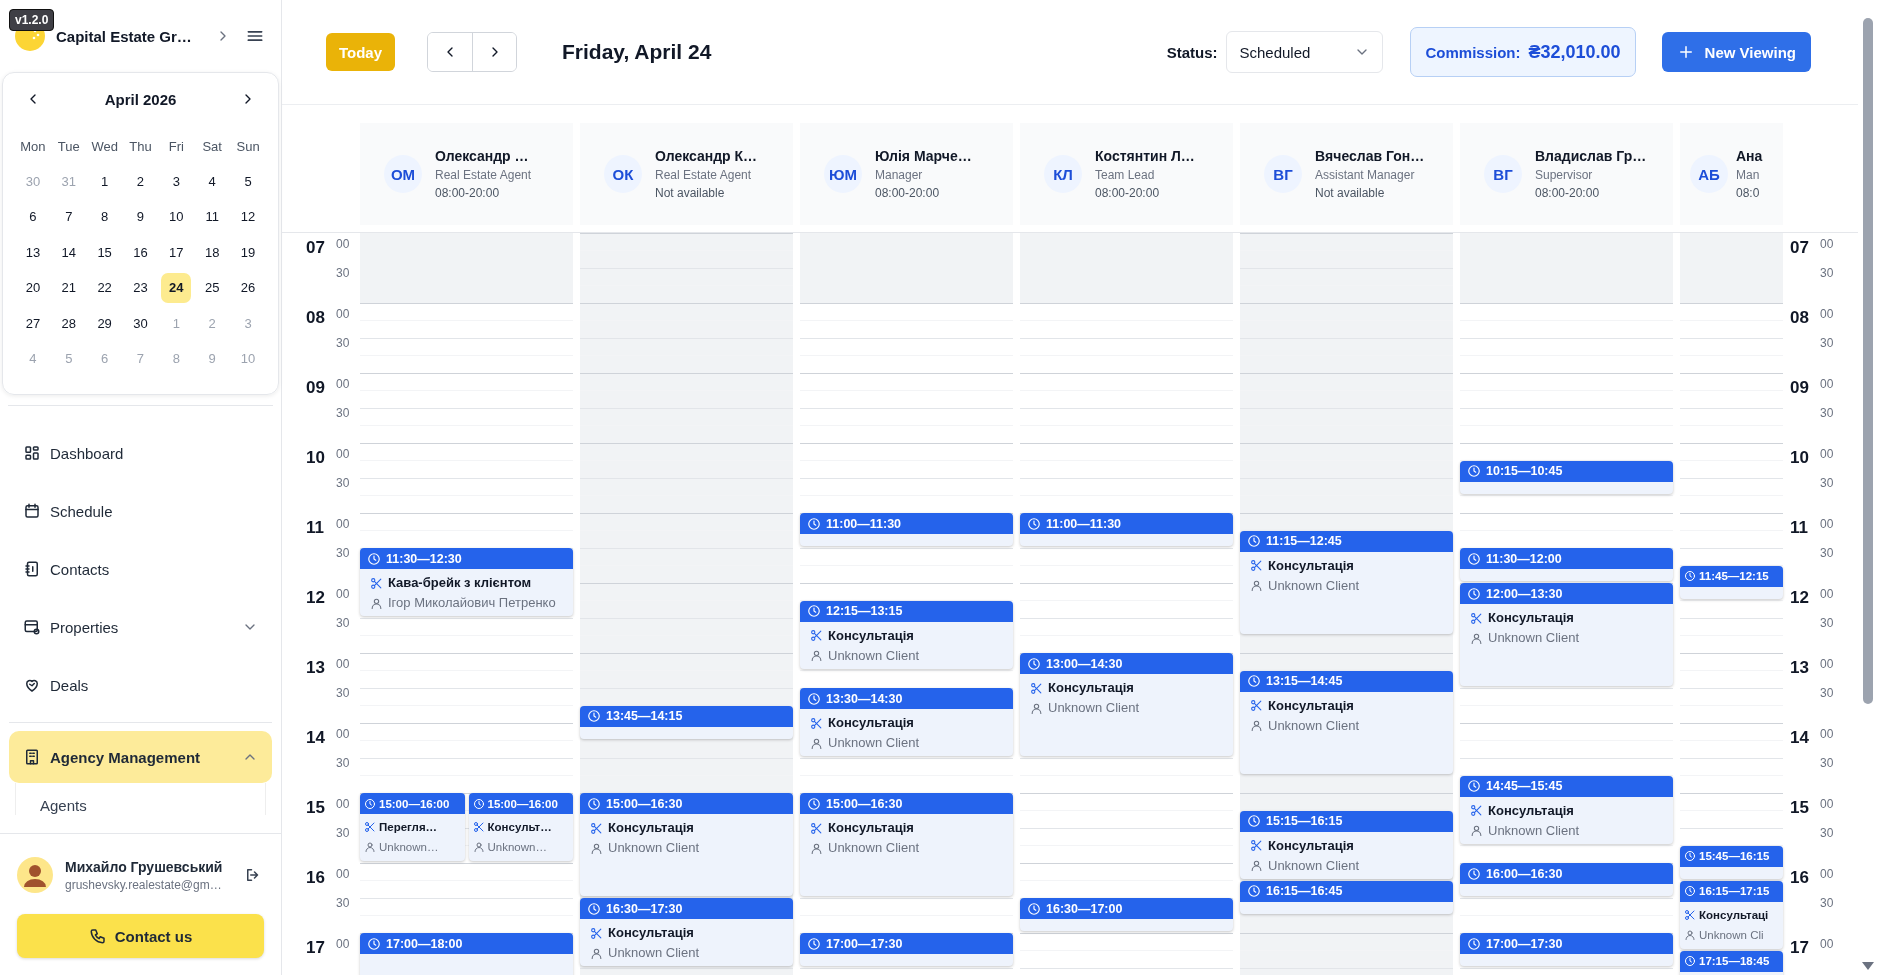  What do you see at coordinates (140, 569) in the screenshot?
I see `nav-item: Contacts` at bounding box center [140, 569].